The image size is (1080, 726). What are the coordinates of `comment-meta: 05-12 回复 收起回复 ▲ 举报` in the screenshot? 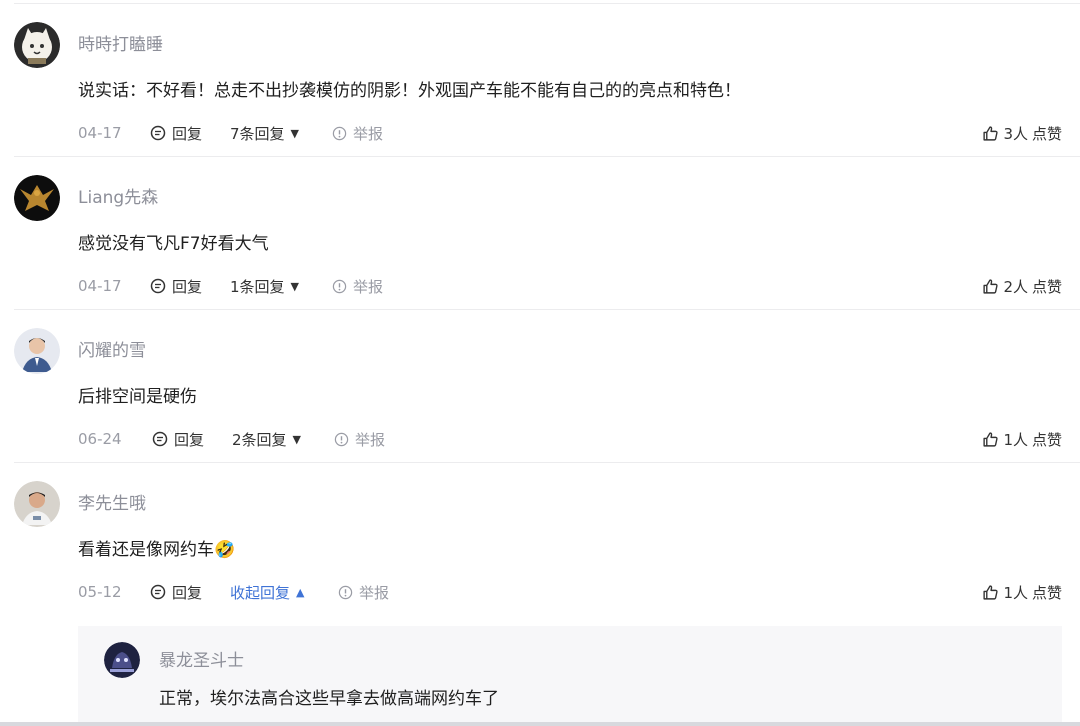 It's located at (233, 592).